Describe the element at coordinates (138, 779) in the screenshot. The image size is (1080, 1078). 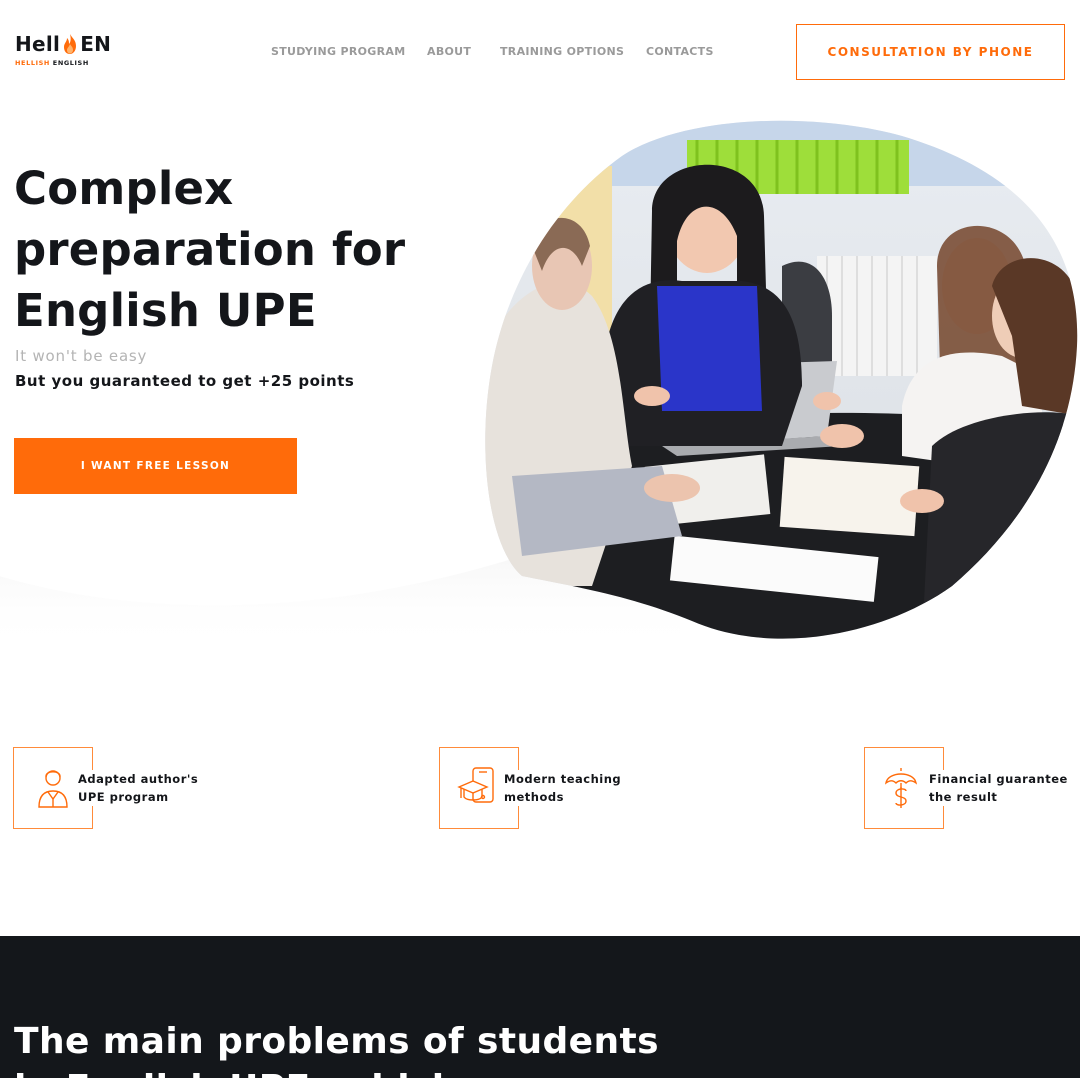
I see `feature-label-line1: Adapted author's` at that location.